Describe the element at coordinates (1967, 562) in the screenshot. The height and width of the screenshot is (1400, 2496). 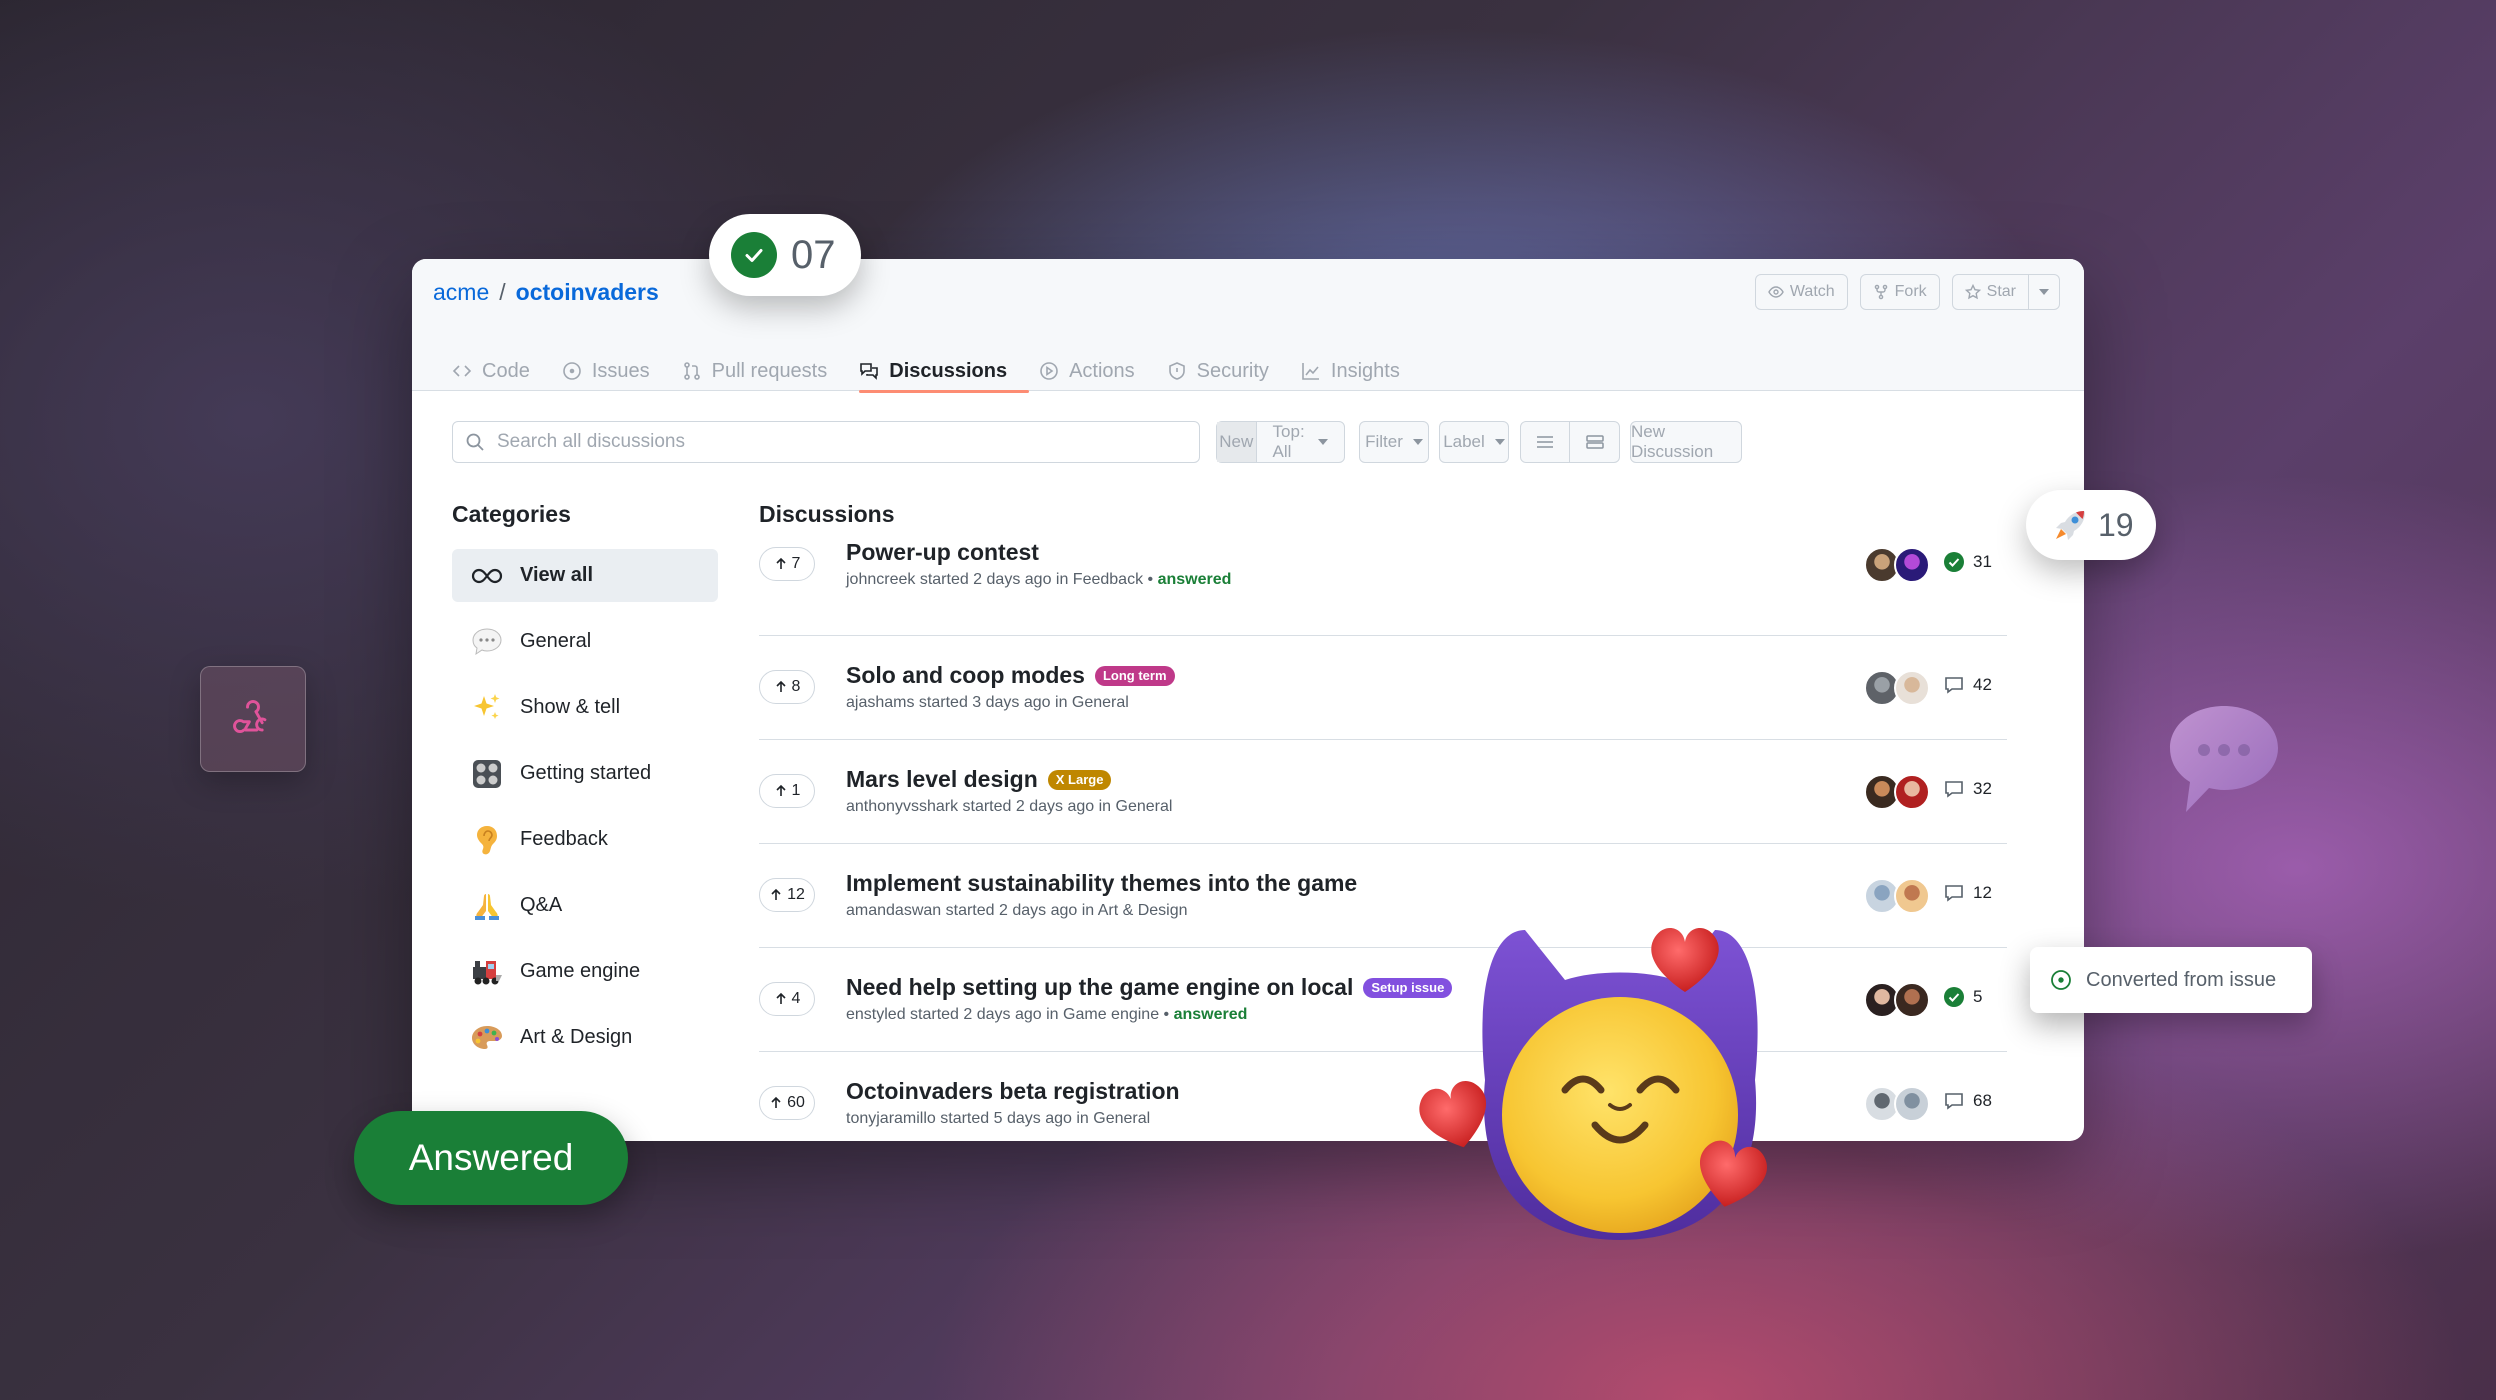
I see `answer-count: 31` at that location.